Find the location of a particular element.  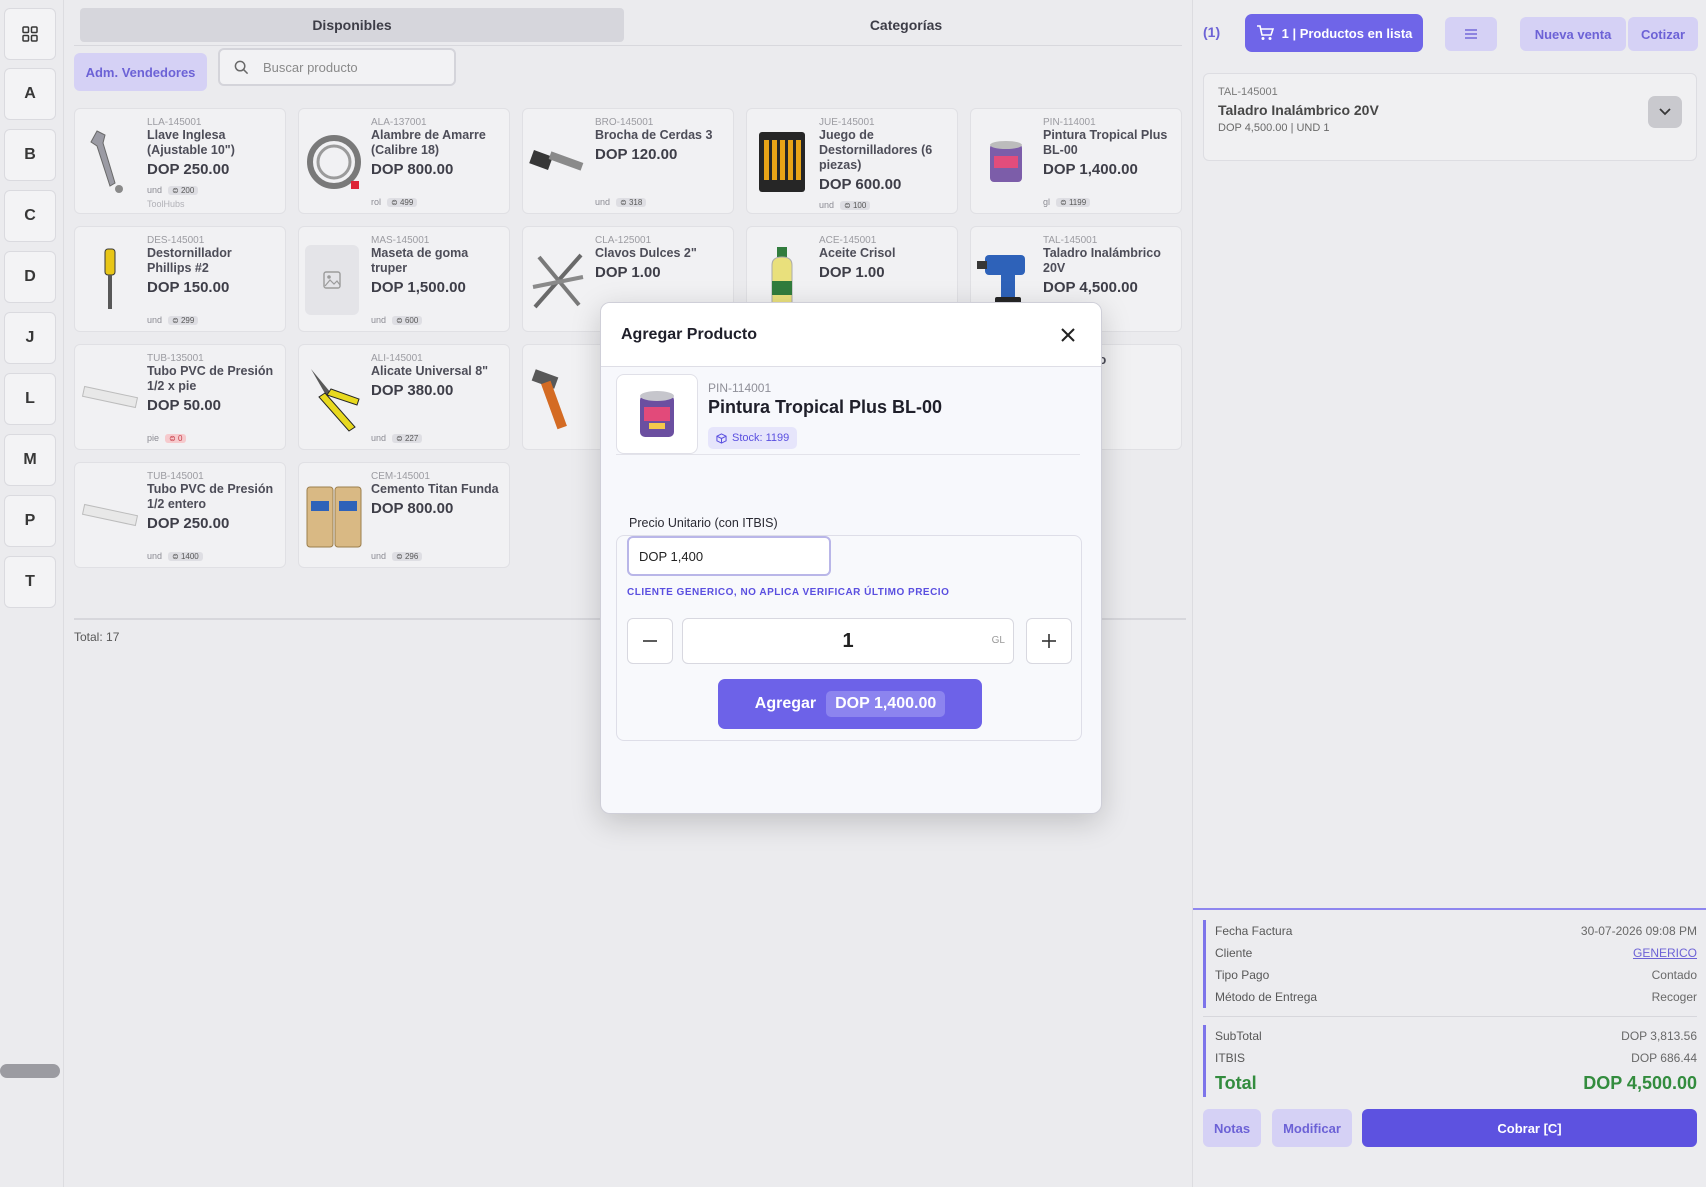

dialog-title: Agregar Producto is located at coordinates (689, 334).